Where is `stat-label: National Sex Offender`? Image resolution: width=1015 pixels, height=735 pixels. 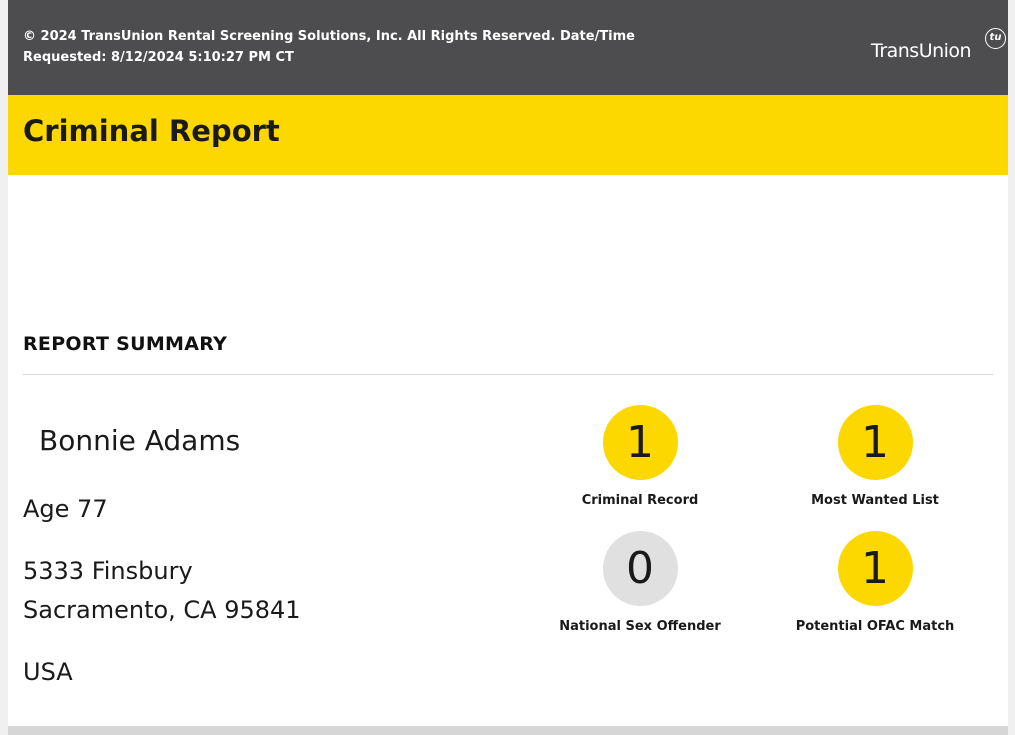
stat-label: National Sex Offender is located at coordinates (640, 626).